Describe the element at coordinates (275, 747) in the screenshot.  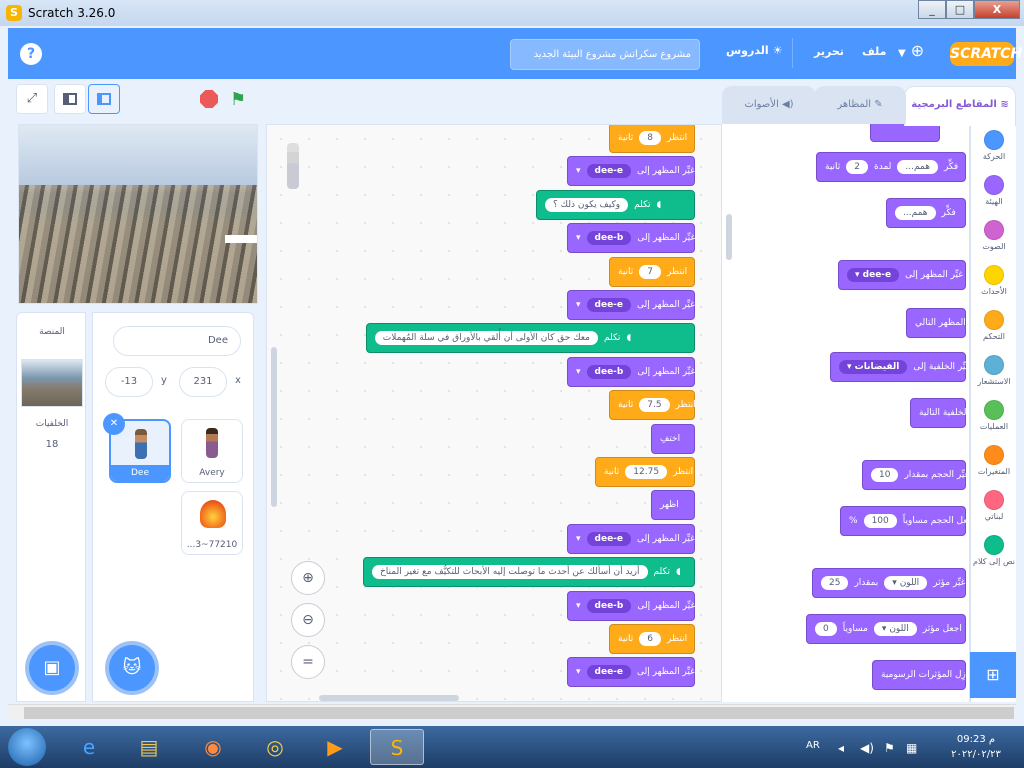
I see `chrome-icon: ◎` at that location.